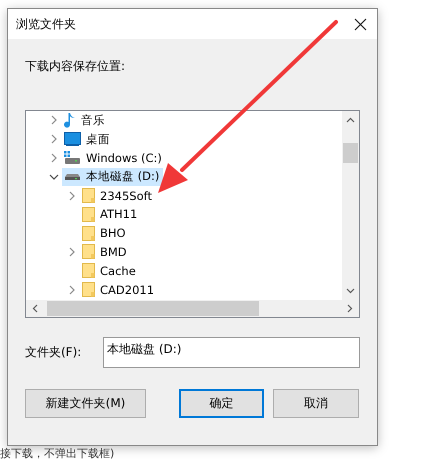 The width and height of the screenshot is (421, 464). I want to click on prompt-text: 下载内容保存位置:, so click(75, 66).